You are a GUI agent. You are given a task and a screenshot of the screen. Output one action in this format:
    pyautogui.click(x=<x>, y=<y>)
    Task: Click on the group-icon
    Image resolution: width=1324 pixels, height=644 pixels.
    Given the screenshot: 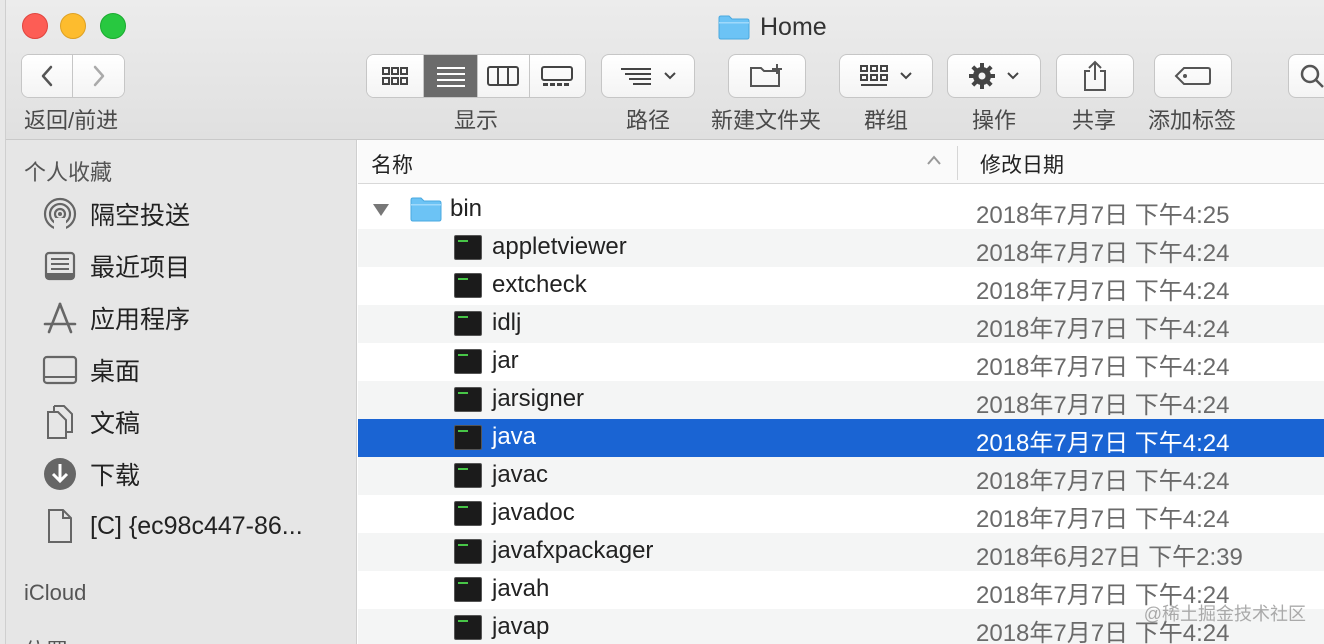 What is the action you would take?
    pyautogui.click(x=874, y=75)
    